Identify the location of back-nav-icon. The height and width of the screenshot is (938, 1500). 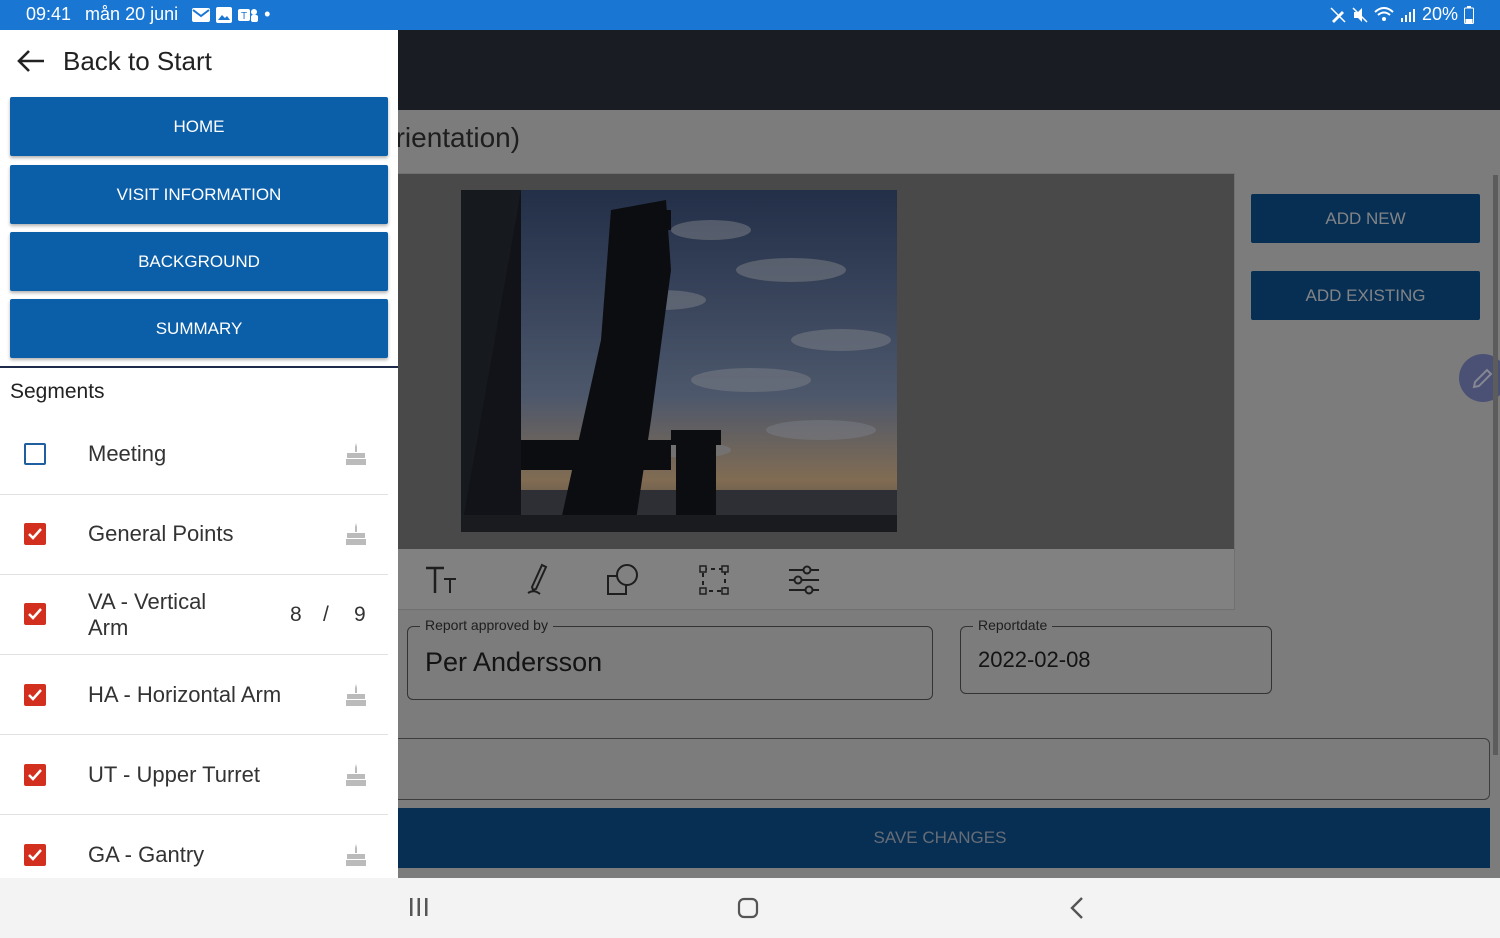
(1078, 908).